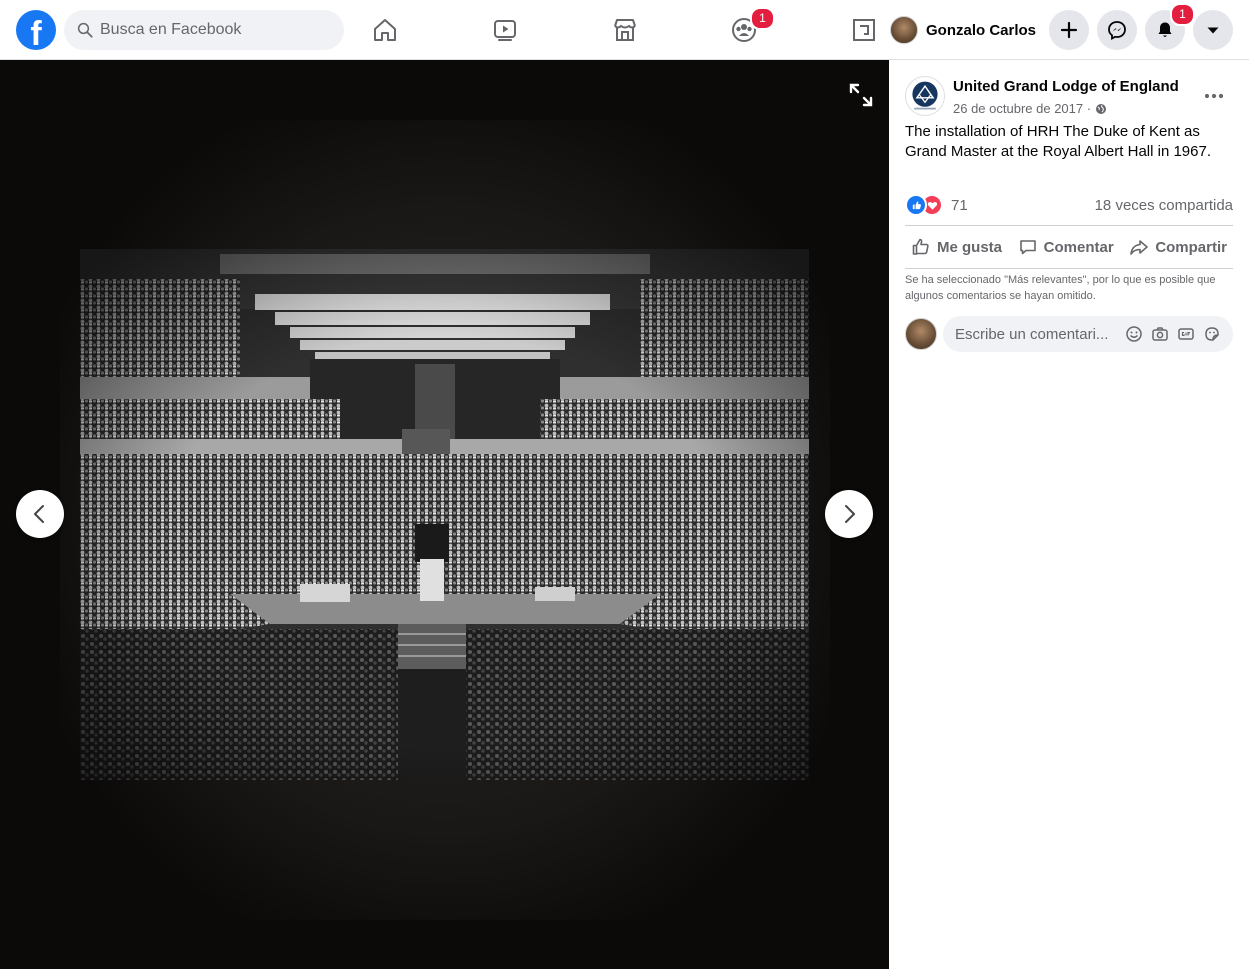  I want to click on like-label: Me gusta, so click(970, 247).